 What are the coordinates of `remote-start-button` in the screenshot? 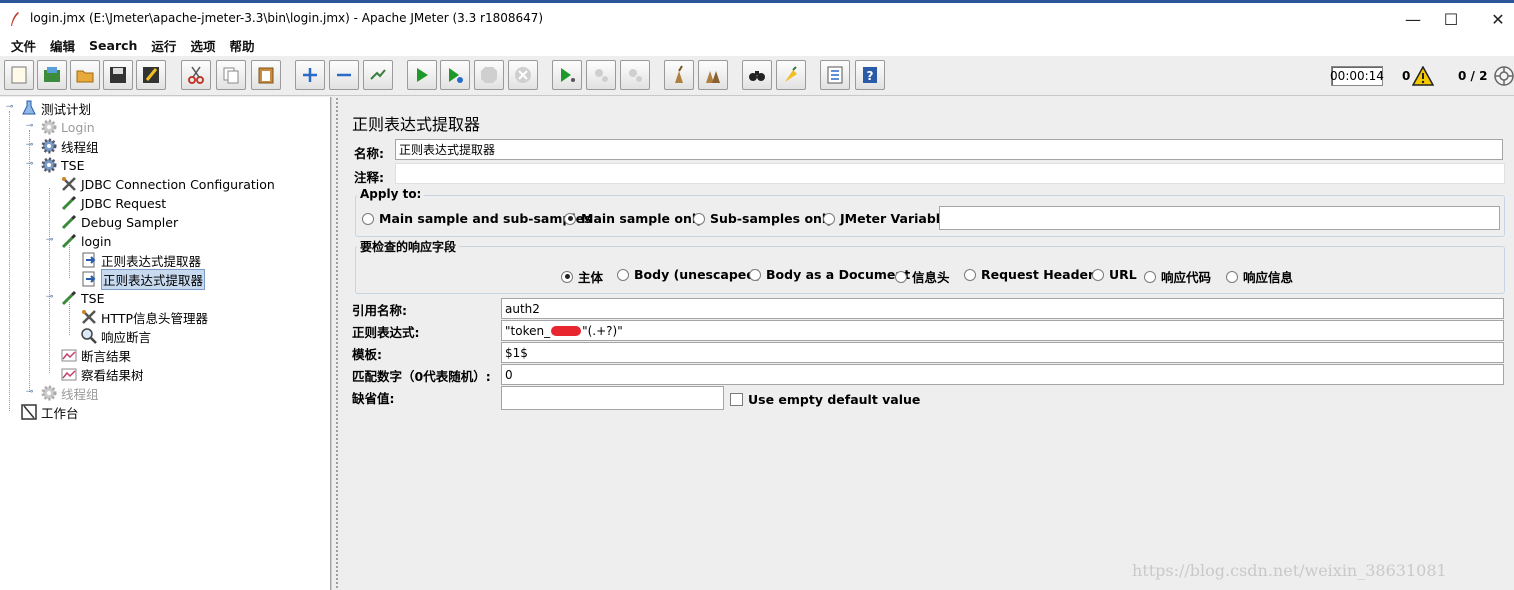 It's located at (567, 75).